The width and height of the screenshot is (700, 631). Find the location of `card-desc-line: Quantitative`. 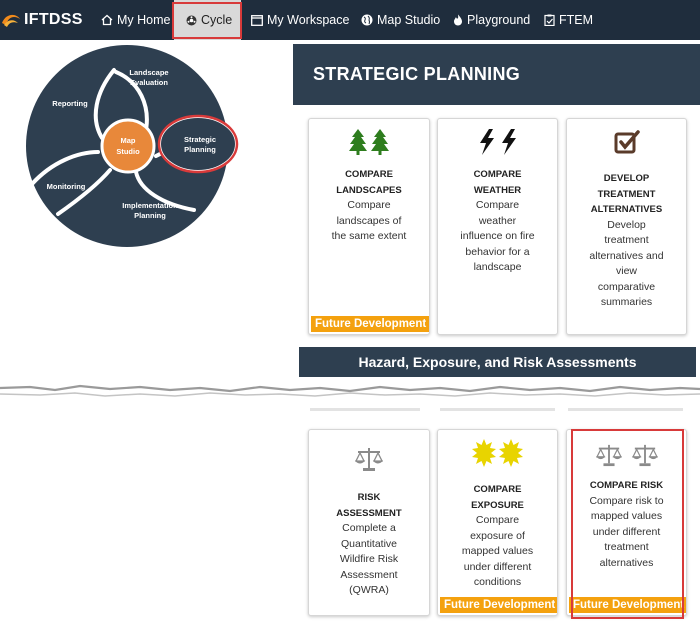

card-desc-line: Quantitative is located at coordinates (369, 543).